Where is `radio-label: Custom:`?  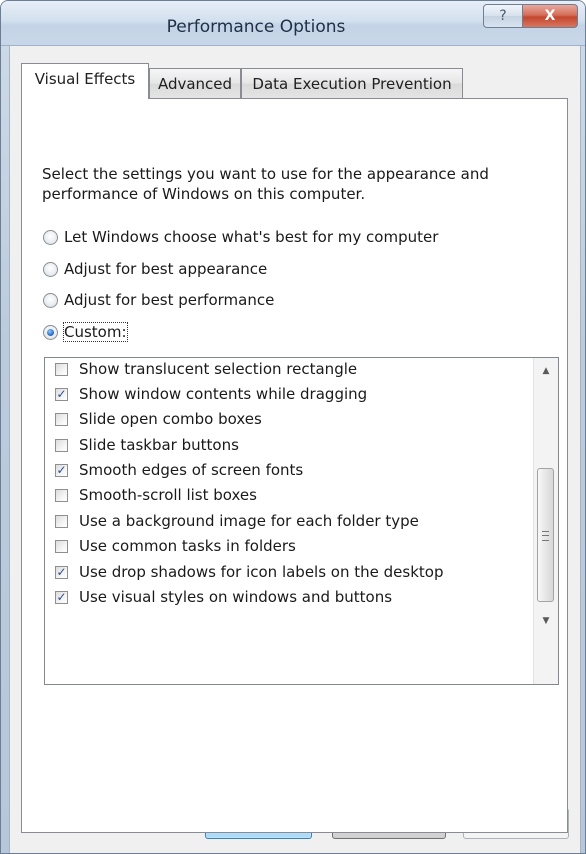
radio-label: Custom: is located at coordinates (95, 332).